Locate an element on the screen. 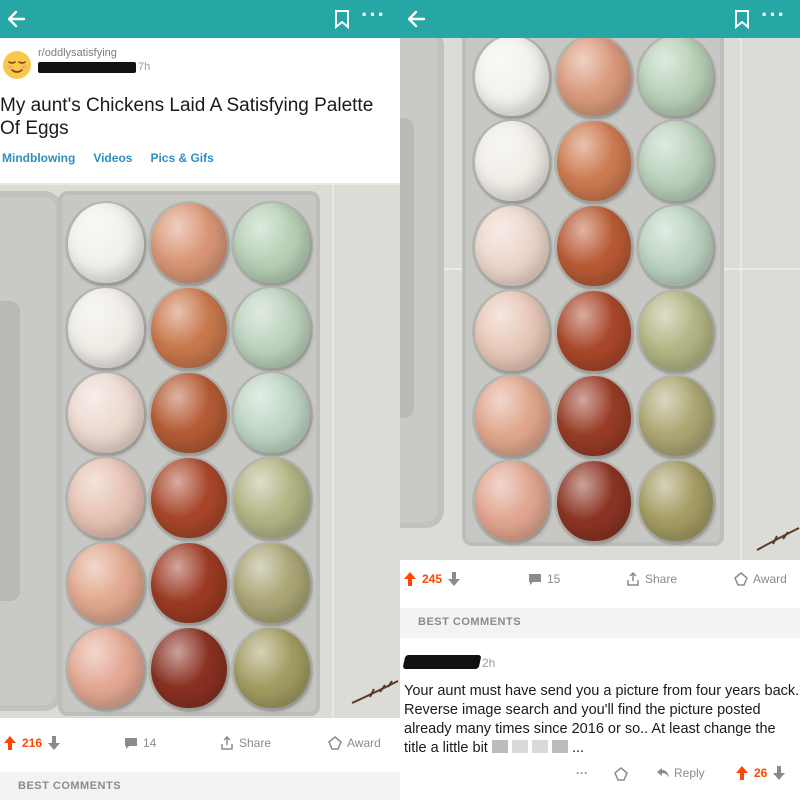  vote-control: 216 is located at coordinates (32, 743).